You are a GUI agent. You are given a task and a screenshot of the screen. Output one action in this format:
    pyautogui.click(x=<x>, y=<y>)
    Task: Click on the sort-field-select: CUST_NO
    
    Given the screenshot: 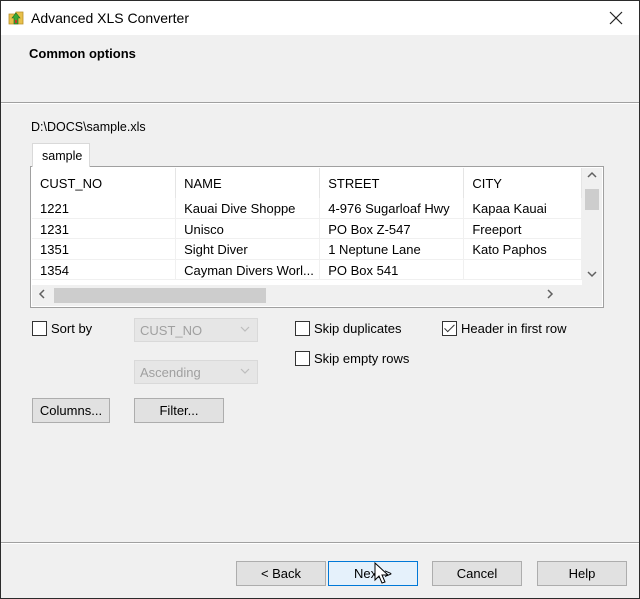 What is the action you would take?
    pyautogui.click(x=196, y=330)
    